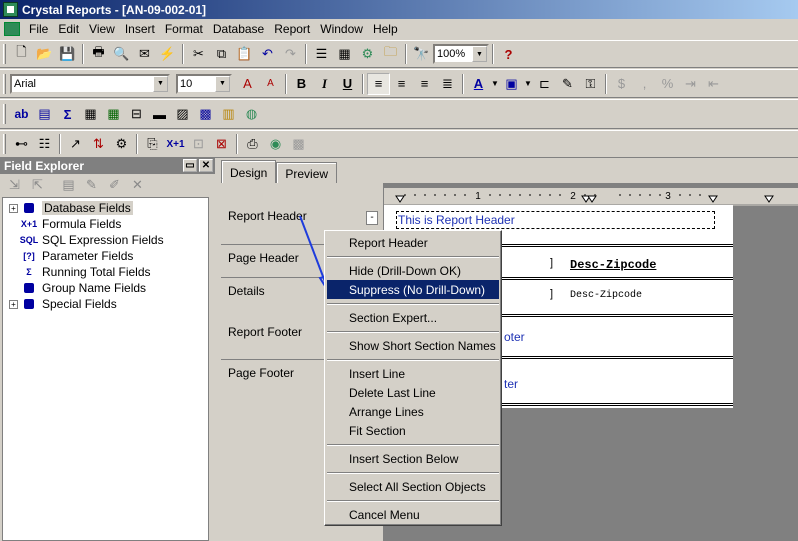  What do you see at coordinates (321, 54) in the screenshot?
I see `group-tree-icon: ☰` at bounding box center [321, 54].